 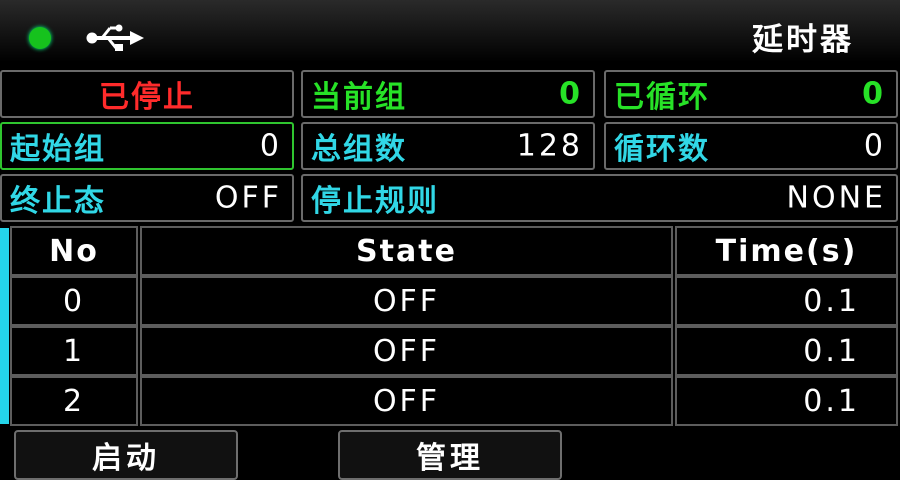 I want to click on total-groups-field: 总组数 128, so click(x=448, y=146).